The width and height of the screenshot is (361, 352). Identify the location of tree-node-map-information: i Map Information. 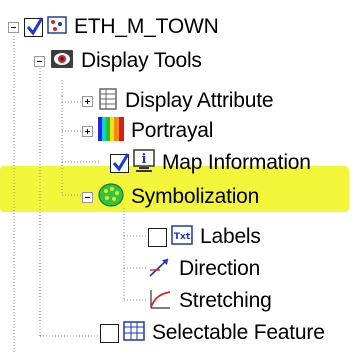
(210, 163).